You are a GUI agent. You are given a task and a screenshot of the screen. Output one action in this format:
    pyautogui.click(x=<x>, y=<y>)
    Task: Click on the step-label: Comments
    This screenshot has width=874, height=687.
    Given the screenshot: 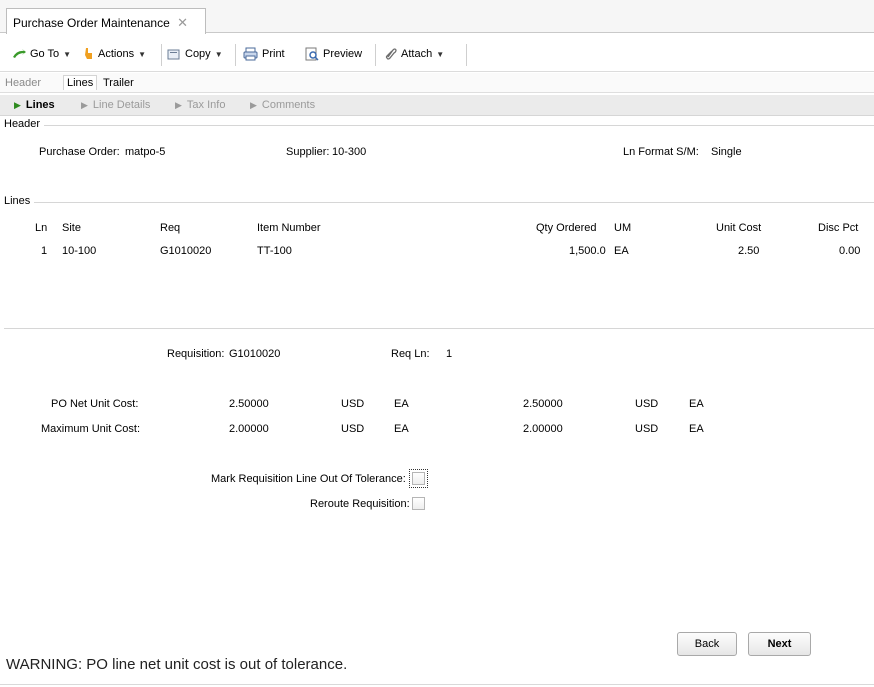 What is the action you would take?
    pyautogui.click(x=288, y=105)
    